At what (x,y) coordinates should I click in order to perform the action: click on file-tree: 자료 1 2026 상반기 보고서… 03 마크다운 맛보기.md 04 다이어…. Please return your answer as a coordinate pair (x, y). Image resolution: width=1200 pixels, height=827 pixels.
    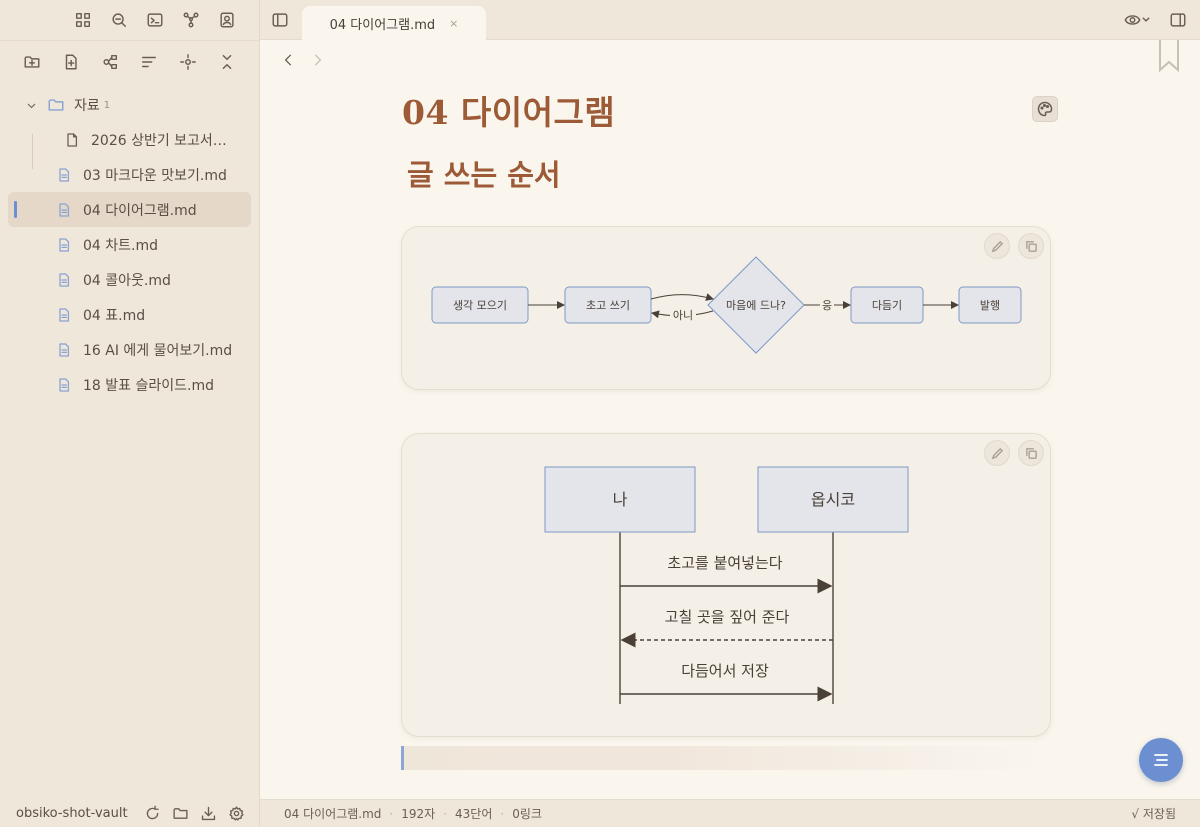
    Looking at the image, I should click on (129, 242).